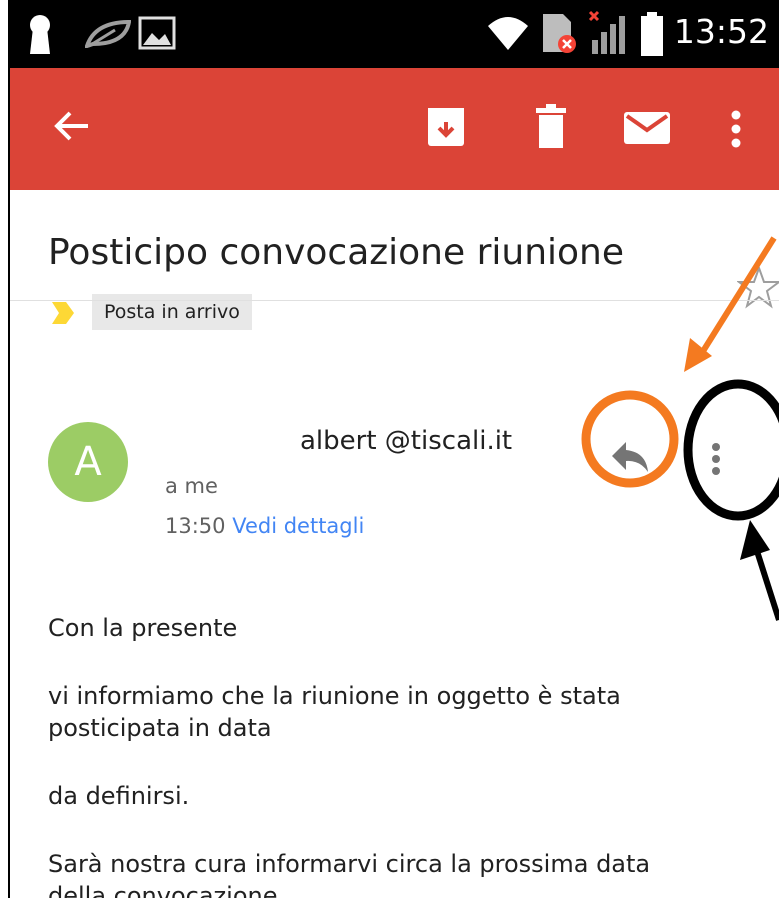 The width and height of the screenshot is (779, 898). Describe the element at coordinates (336, 252) in the screenshot. I see `email-subject: Posticipo convocazione riunione` at that location.